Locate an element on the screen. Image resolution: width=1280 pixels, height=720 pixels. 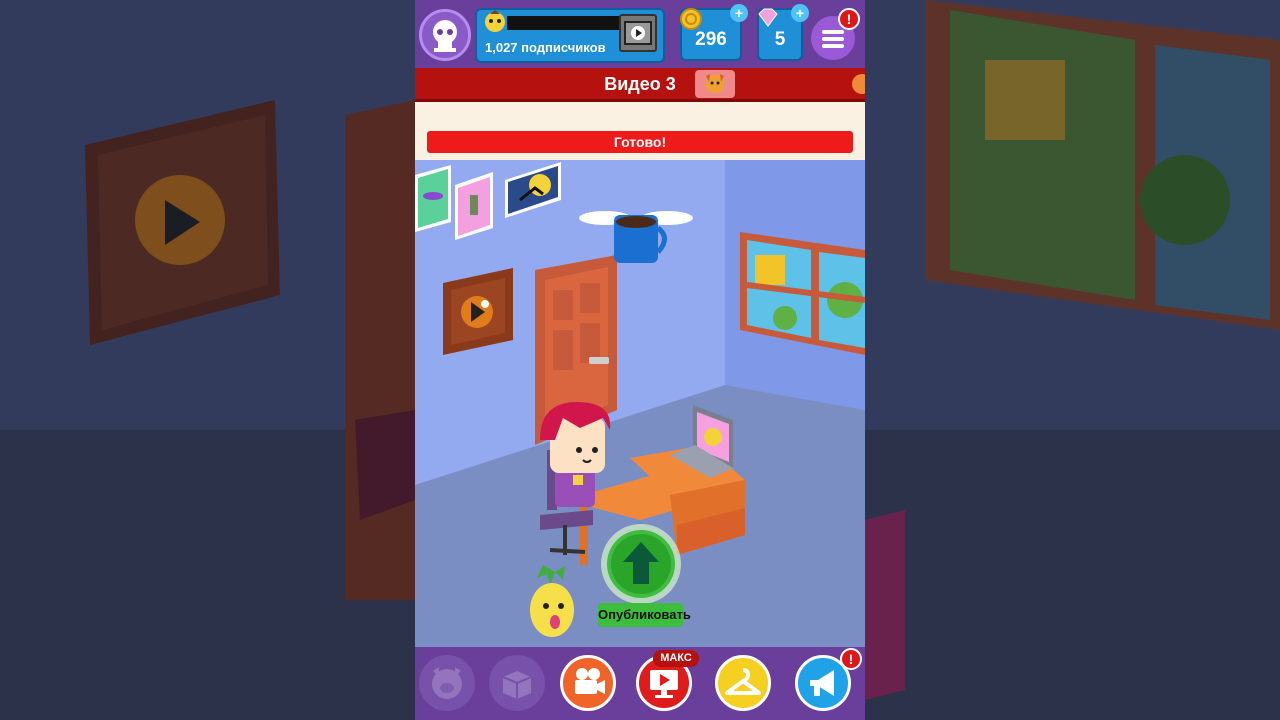
play-tv-icon is located at coordinates (638, 33).